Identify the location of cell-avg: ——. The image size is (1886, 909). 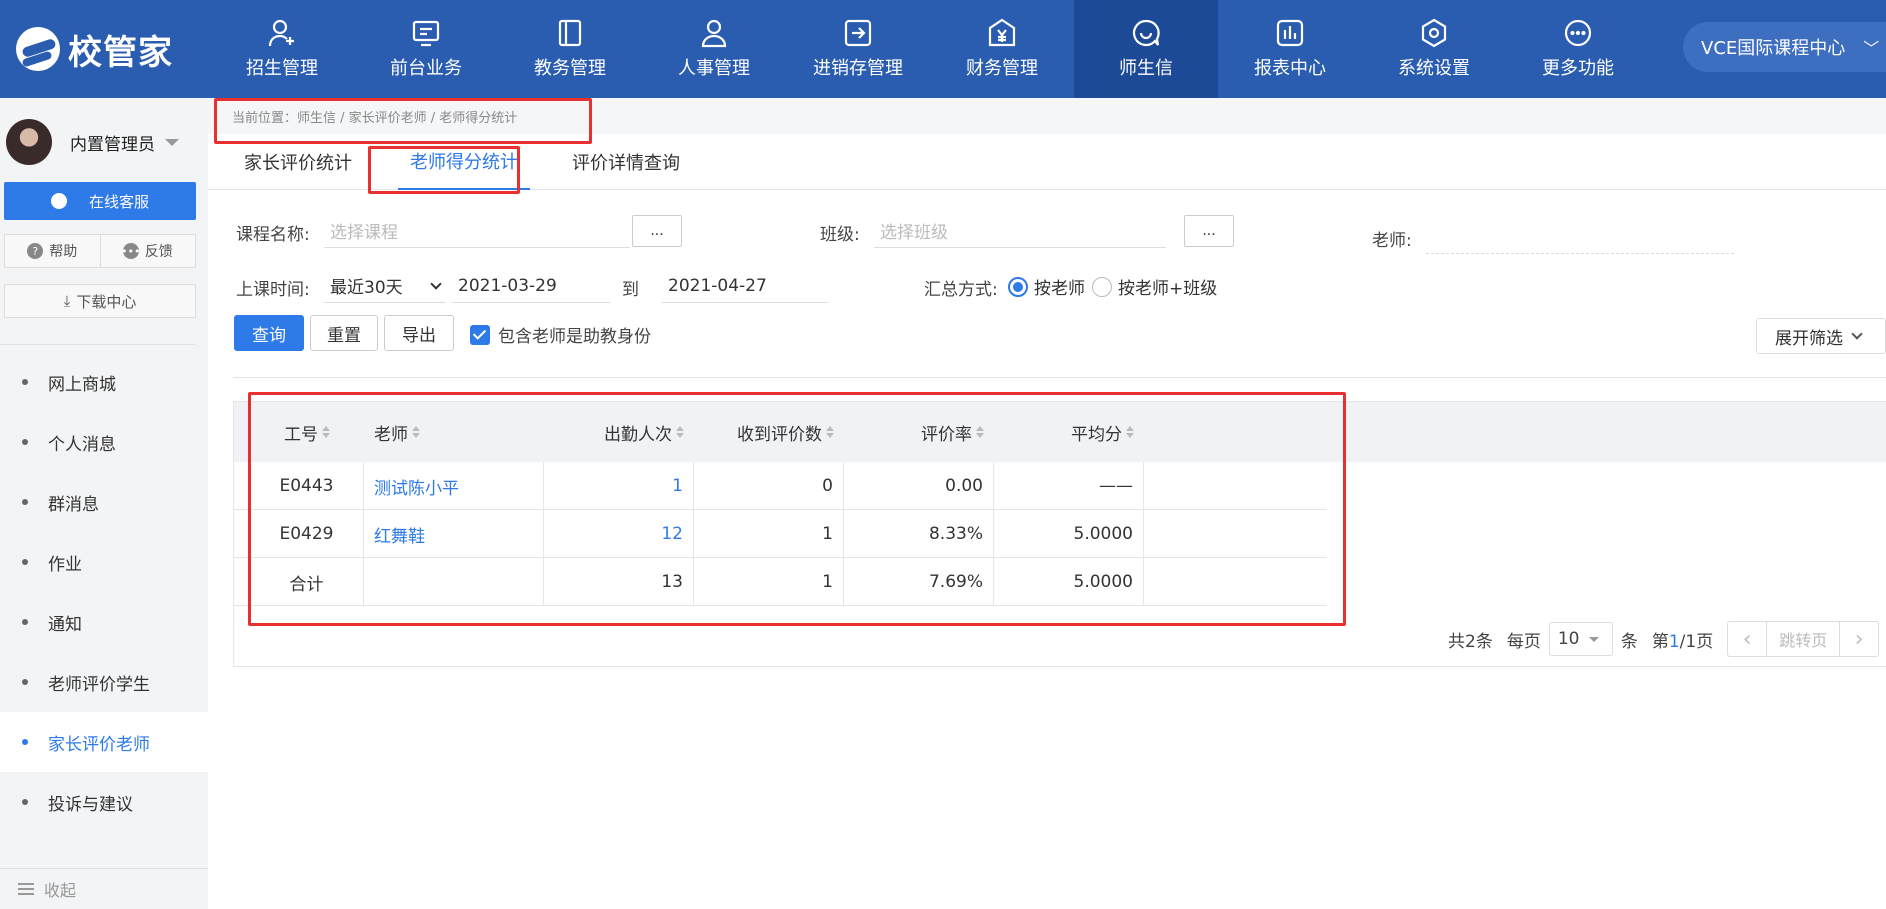
(1069, 486).